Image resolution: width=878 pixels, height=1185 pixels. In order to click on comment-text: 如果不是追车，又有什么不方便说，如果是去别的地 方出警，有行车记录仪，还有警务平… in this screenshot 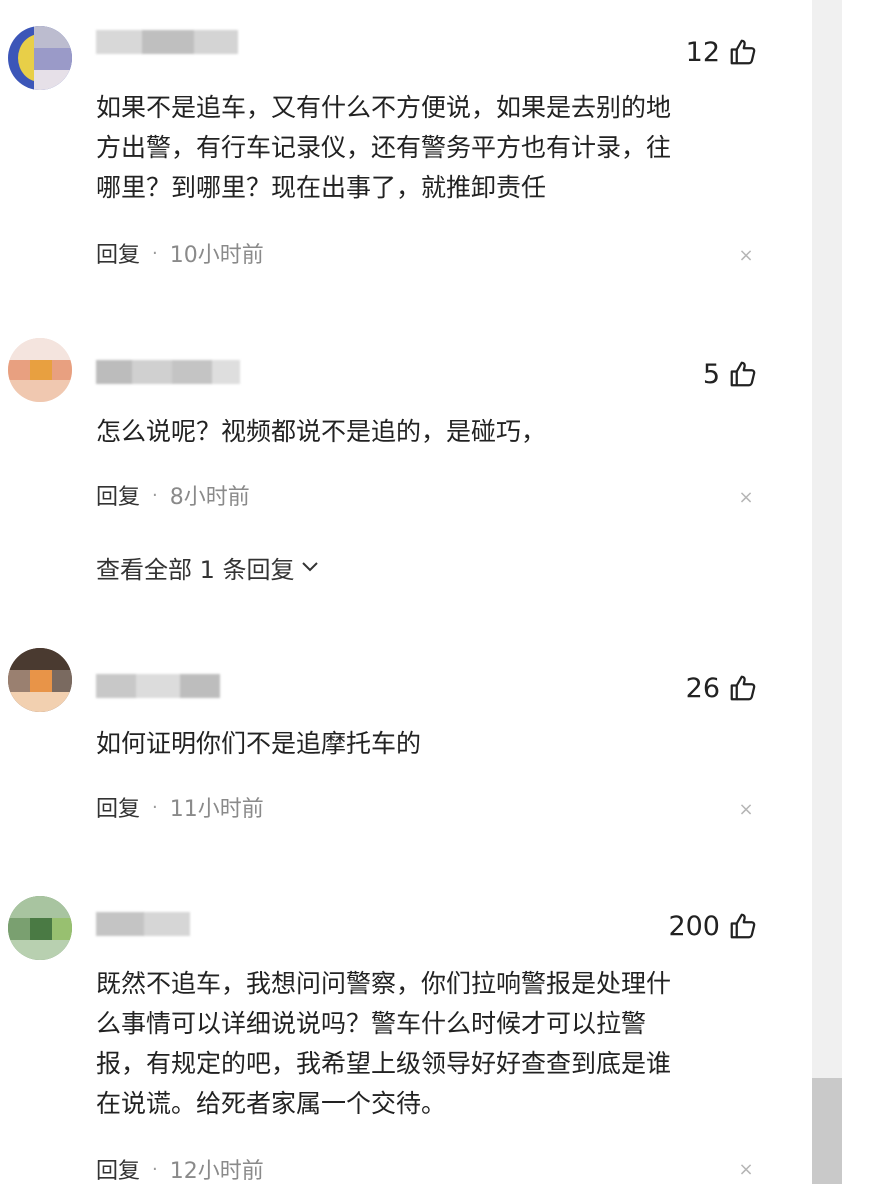, I will do `click(384, 147)`.